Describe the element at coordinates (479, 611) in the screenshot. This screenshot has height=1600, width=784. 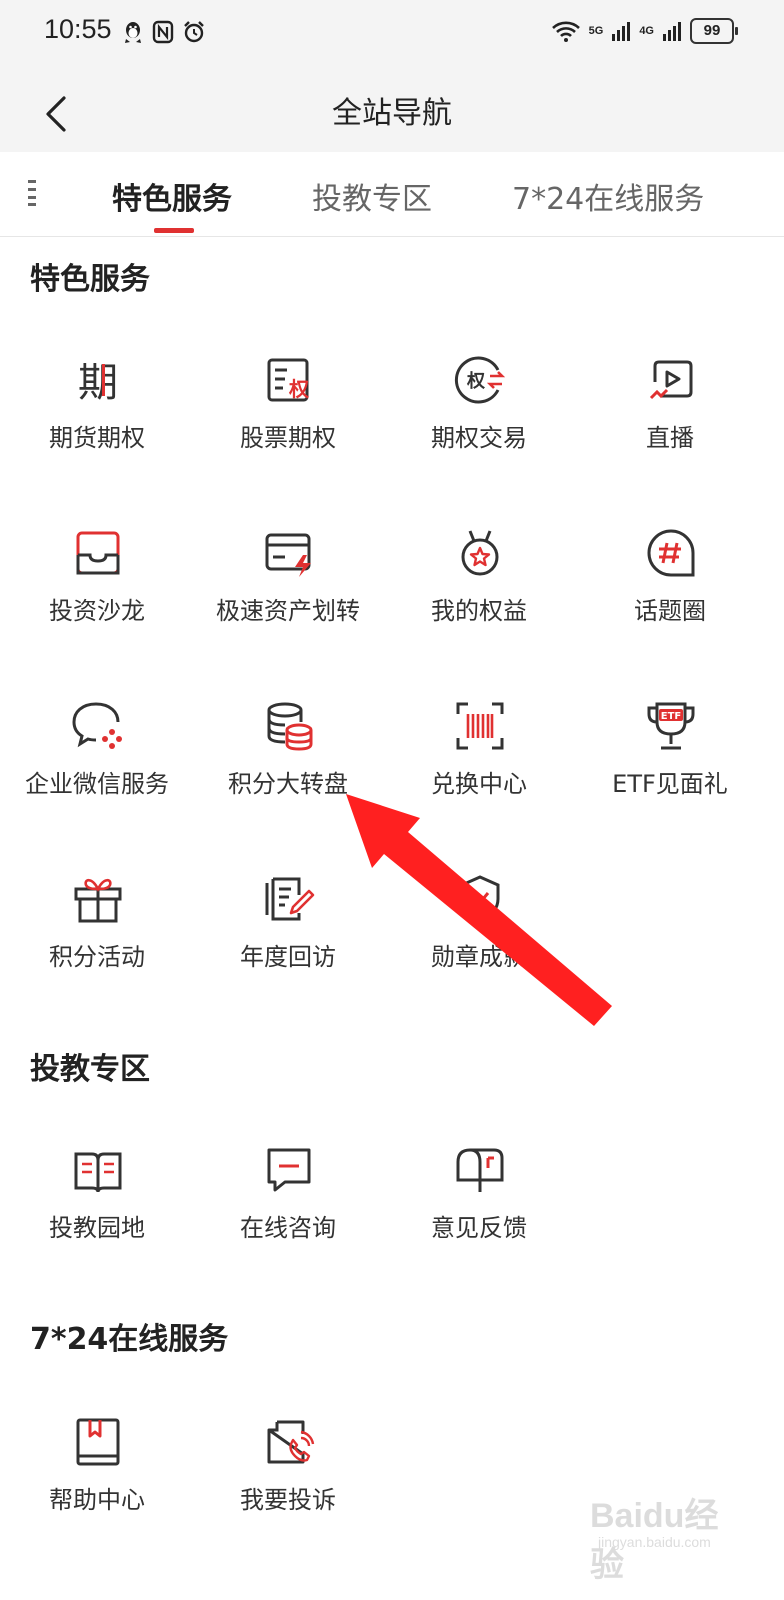
I see `grid-item-label: 我的权益` at that location.